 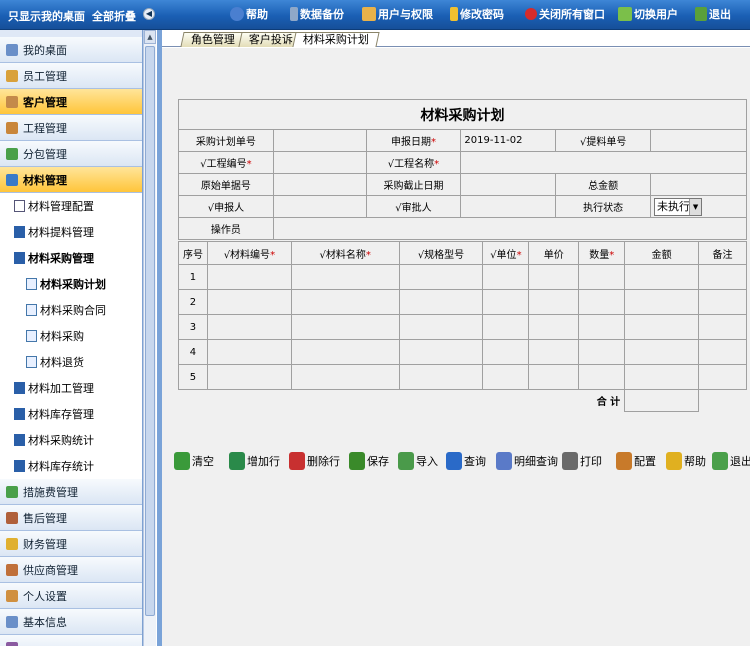 I want to click on pick-no-field, so click(x=698, y=140).